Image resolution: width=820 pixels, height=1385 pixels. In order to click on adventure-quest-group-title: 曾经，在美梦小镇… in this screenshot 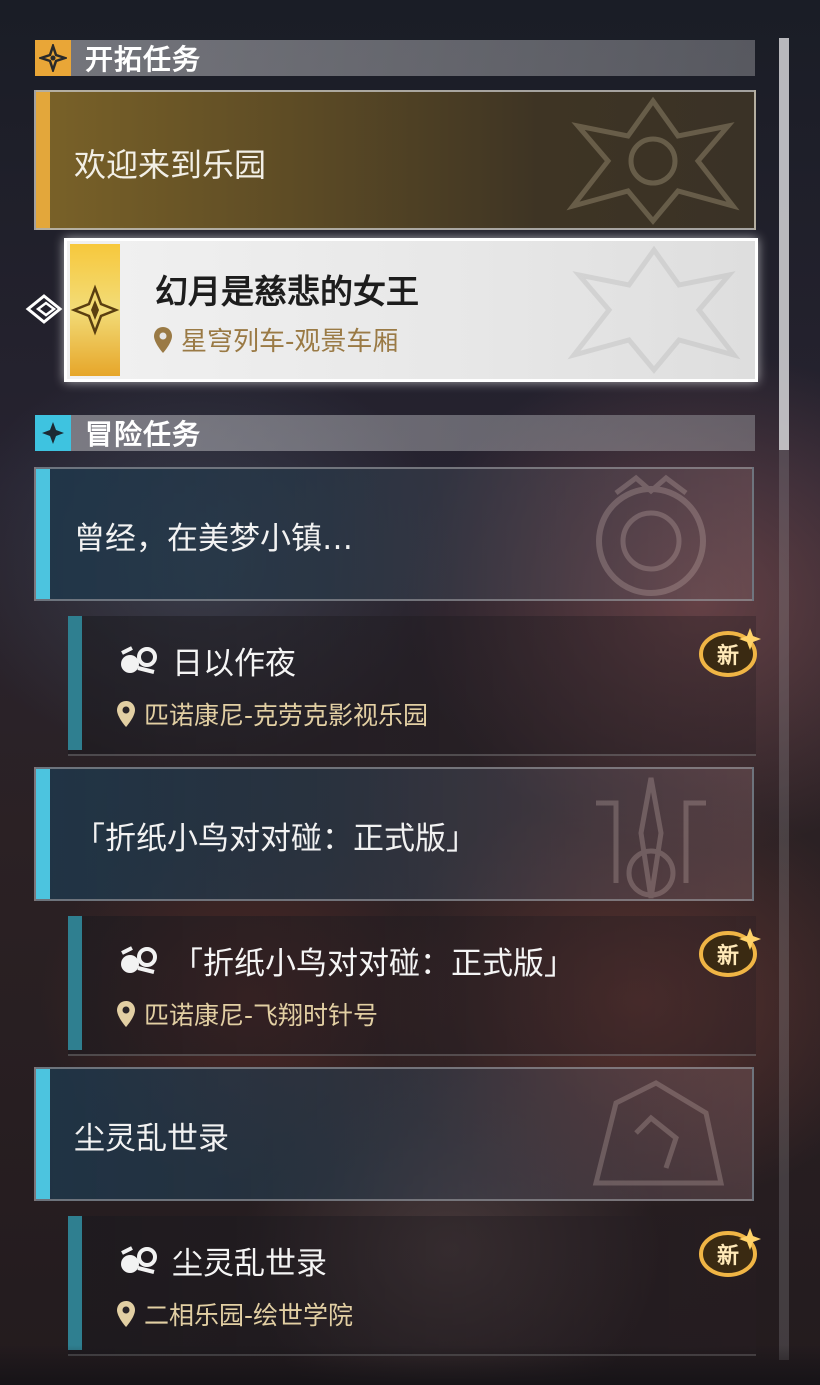, I will do `click(213, 539)`.